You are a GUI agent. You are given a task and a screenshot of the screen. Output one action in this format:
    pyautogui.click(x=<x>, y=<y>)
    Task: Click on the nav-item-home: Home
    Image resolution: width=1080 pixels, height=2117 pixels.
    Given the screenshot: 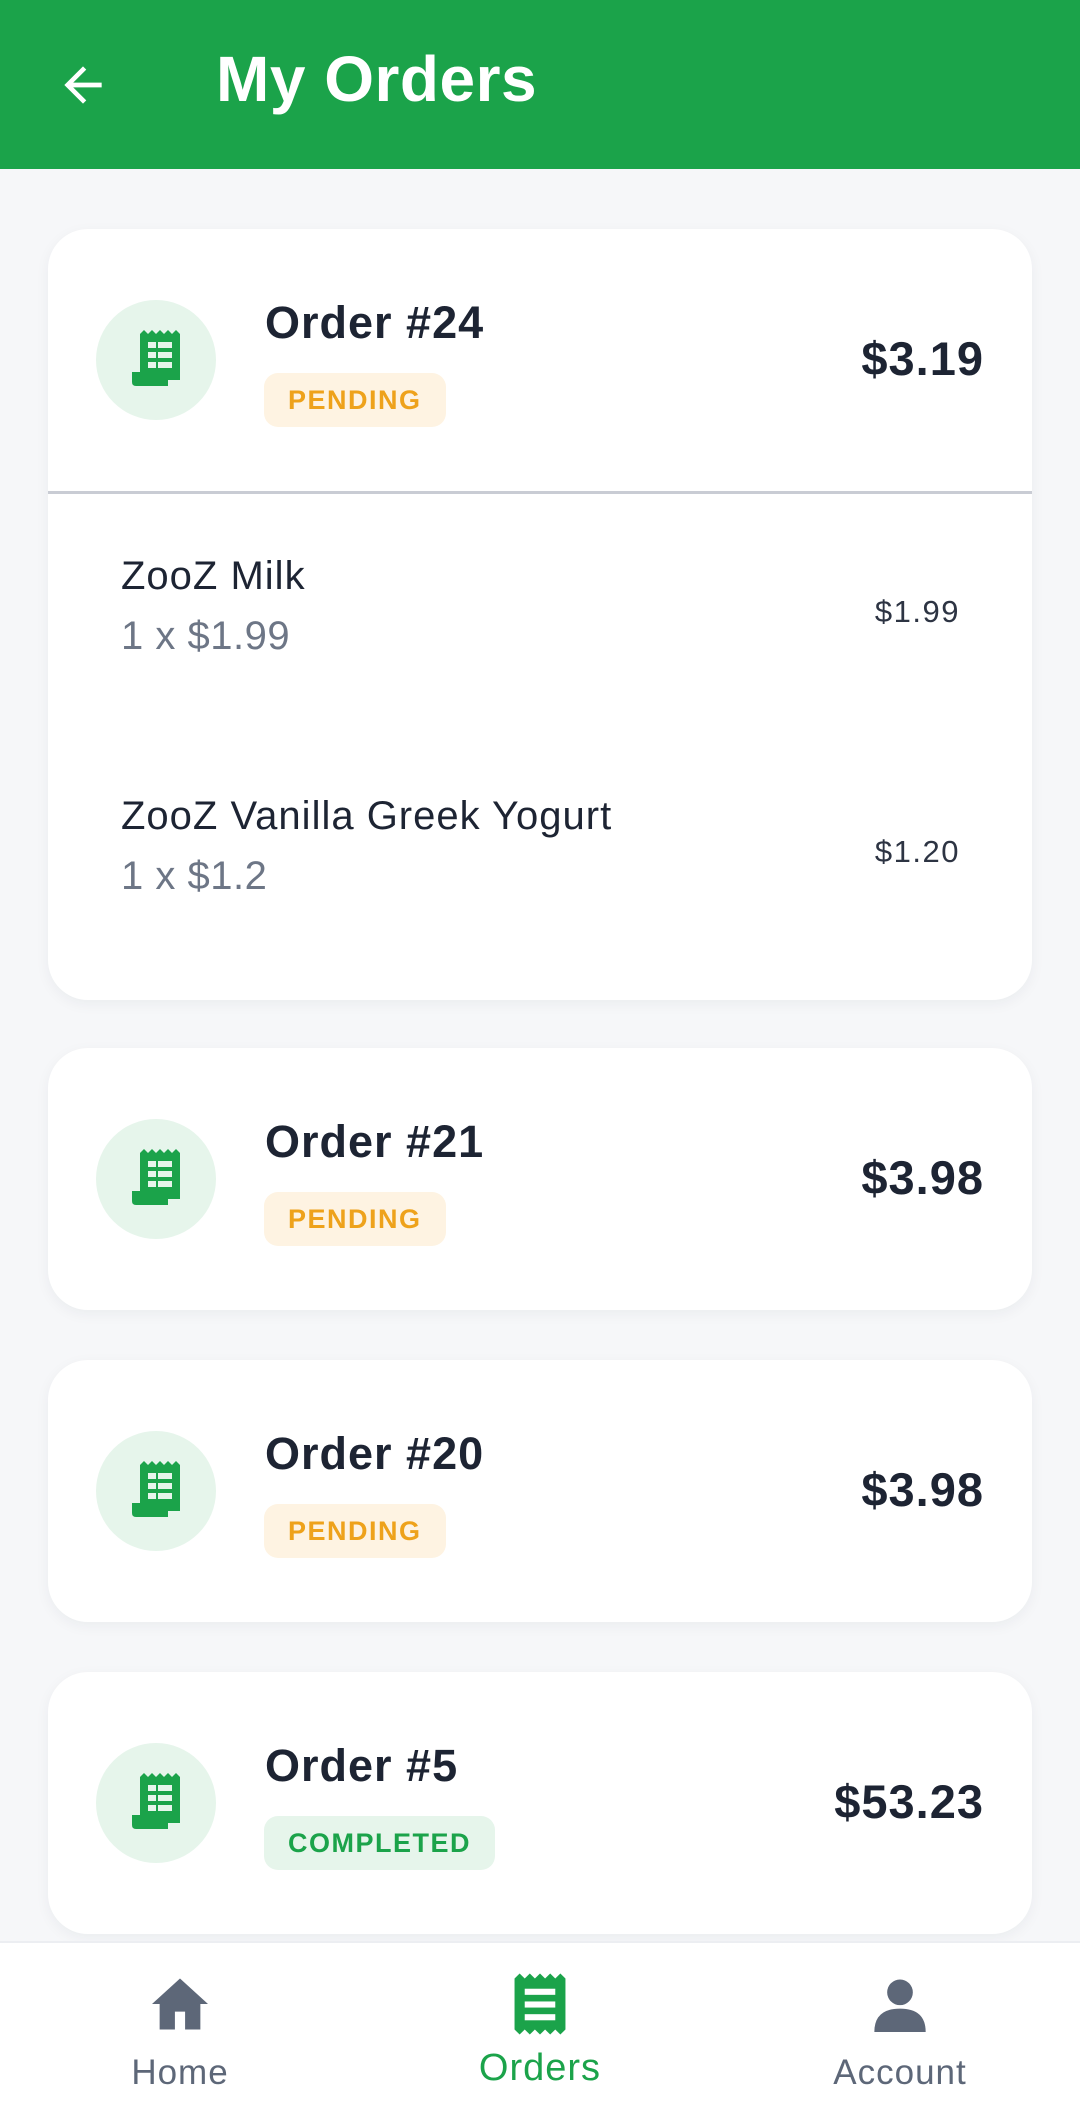 What is the action you would take?
    pyautogui.click(x=180, y=2030)
    